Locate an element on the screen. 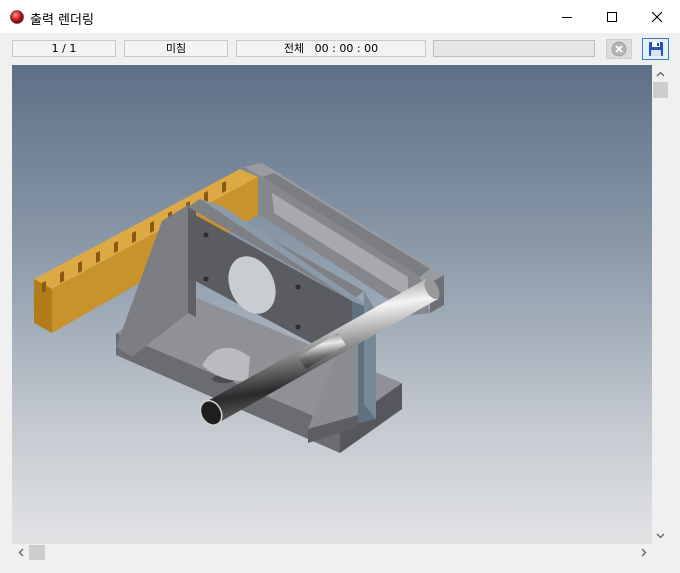 The image size is (680, 573). save-render-button is located at coordinates (655, 49).